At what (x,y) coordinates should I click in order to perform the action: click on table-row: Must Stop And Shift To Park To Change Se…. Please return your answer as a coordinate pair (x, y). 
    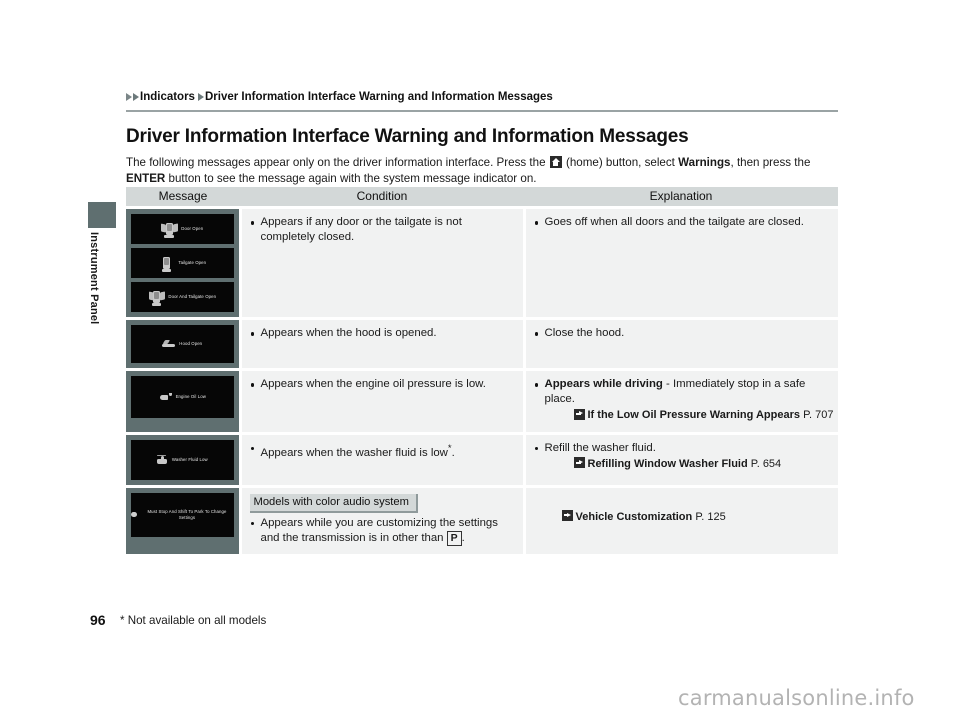
    Looking at the image, I should click on (482, 519).